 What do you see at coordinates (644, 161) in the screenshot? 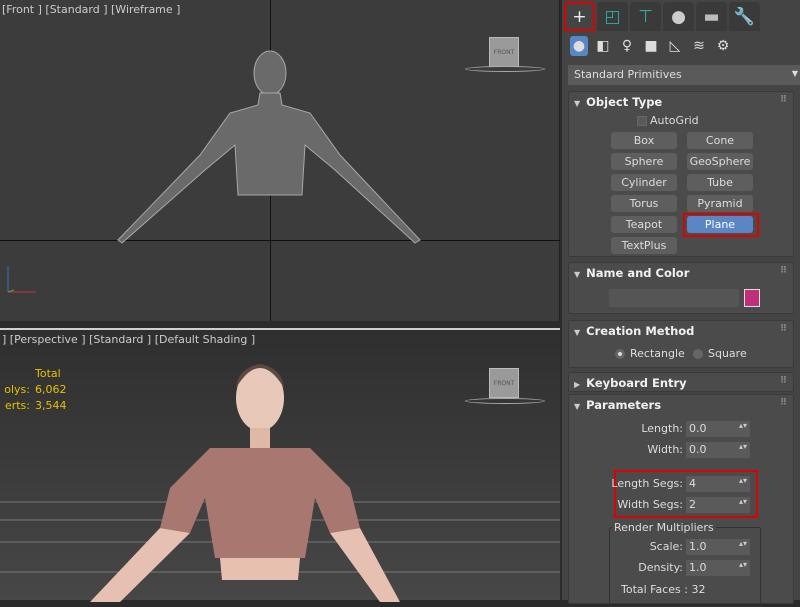
I see `sphere-button: Sphere` at bounding box center [644, 161].